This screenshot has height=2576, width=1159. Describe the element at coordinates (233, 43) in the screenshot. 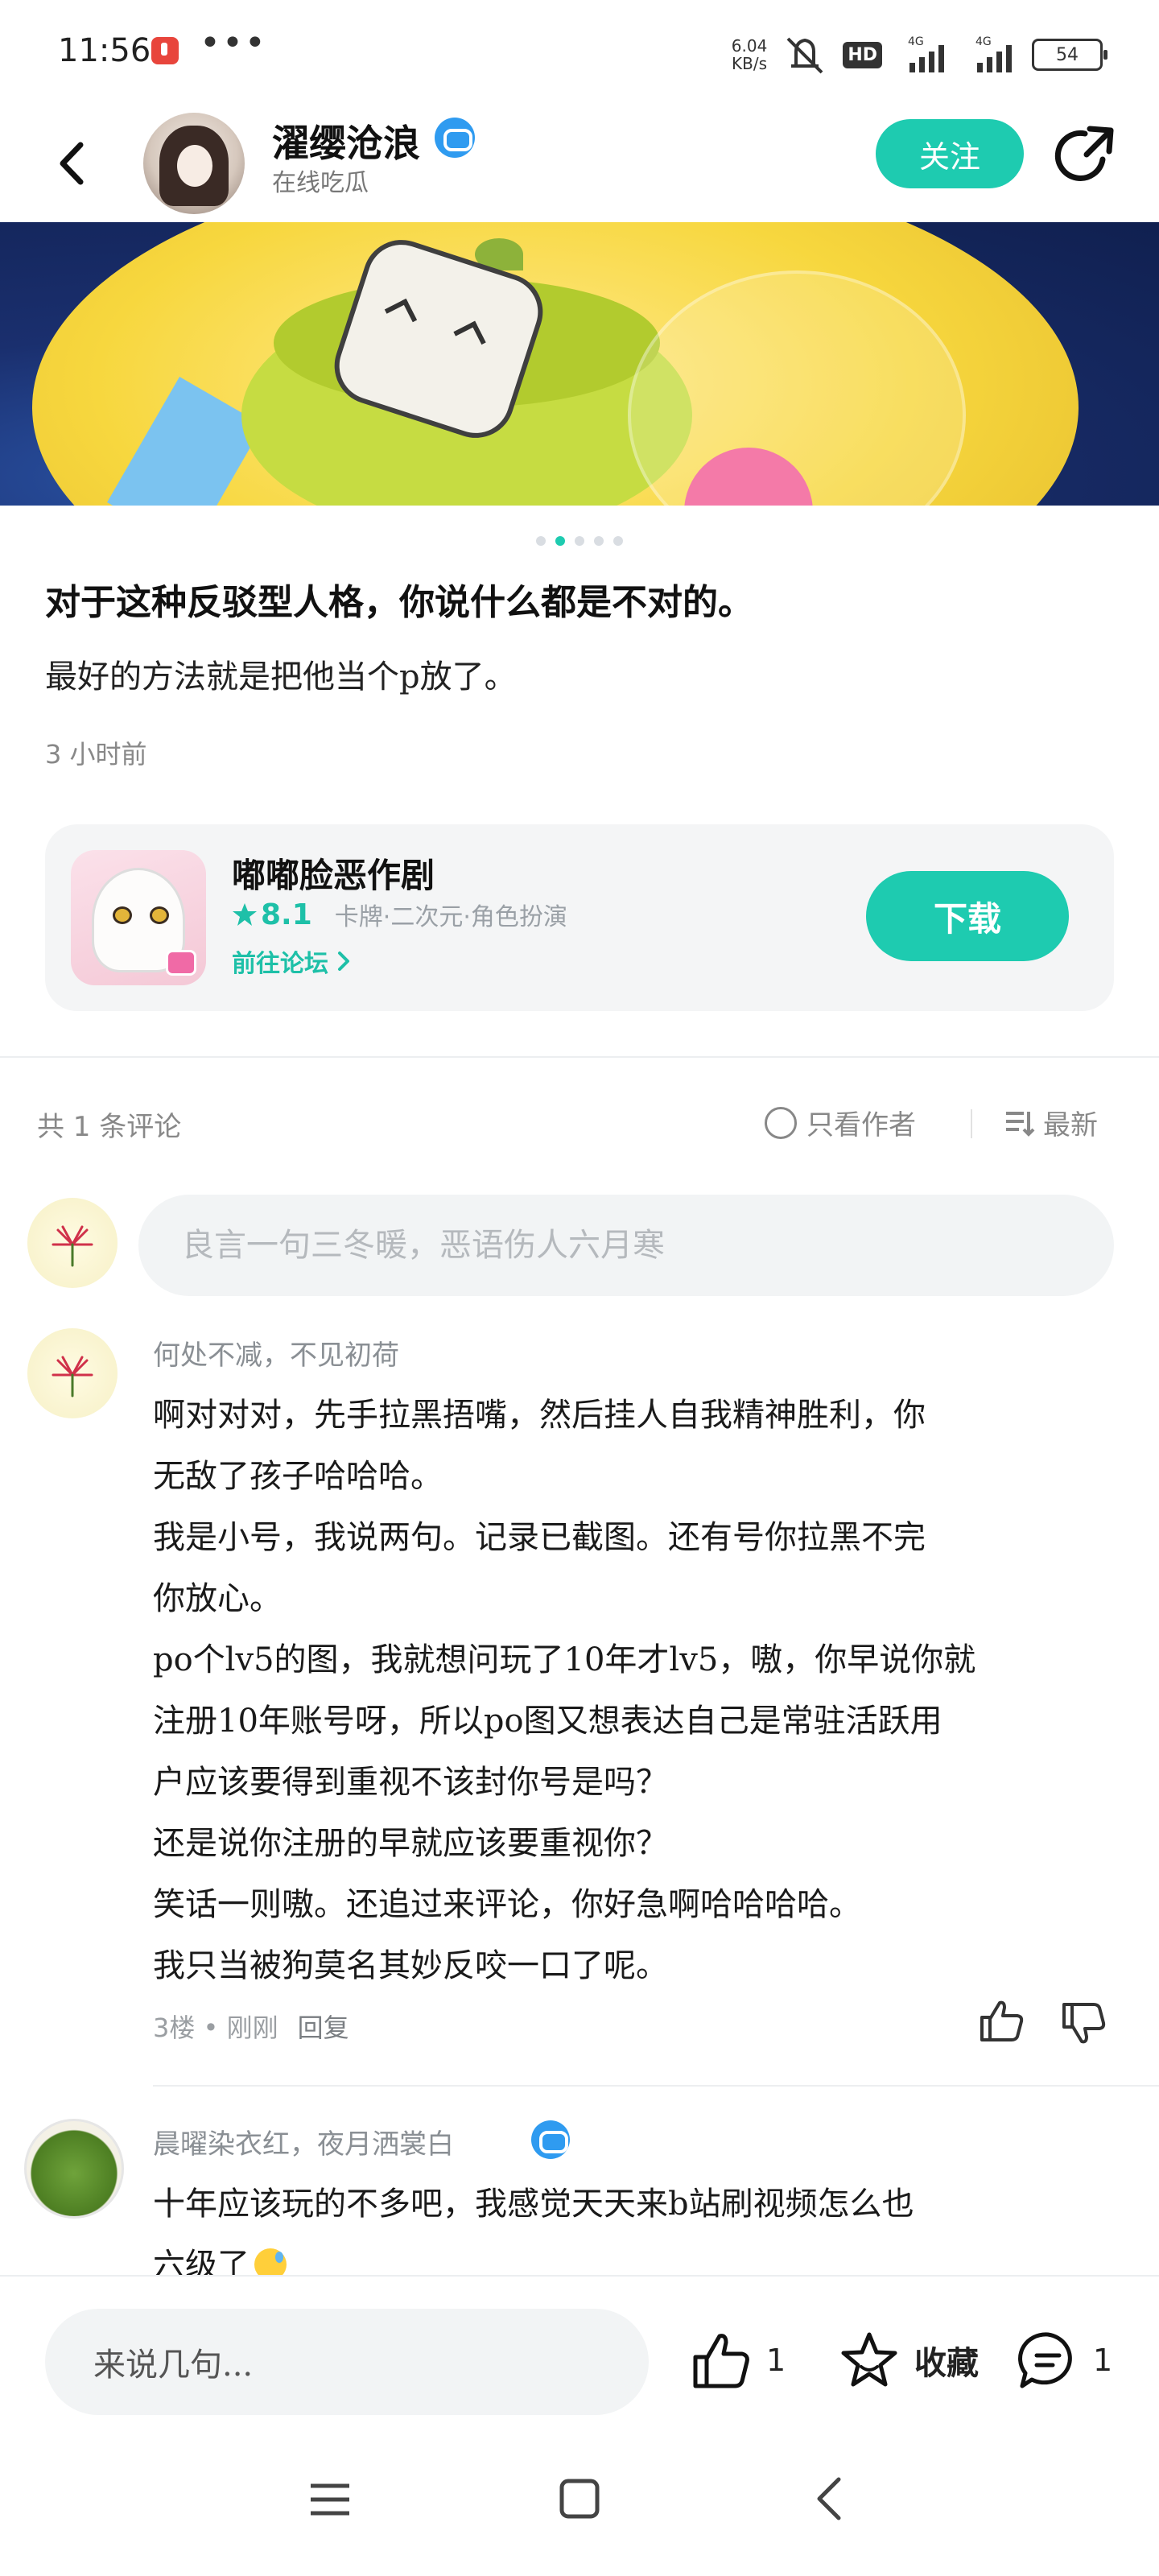

I see `more-dots-icon: •••` at that location.